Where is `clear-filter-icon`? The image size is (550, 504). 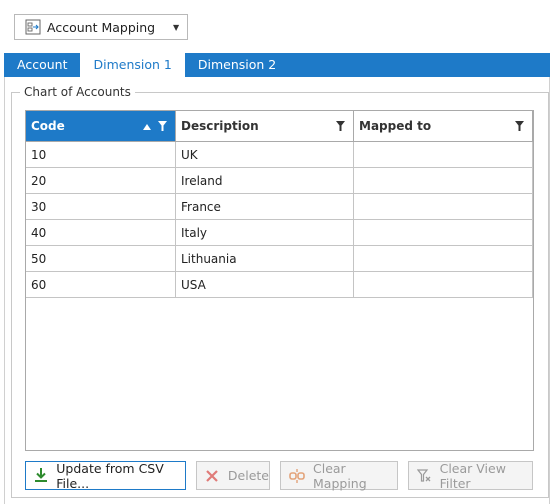 clear-filter-icon is located at coordinates (424, 476).